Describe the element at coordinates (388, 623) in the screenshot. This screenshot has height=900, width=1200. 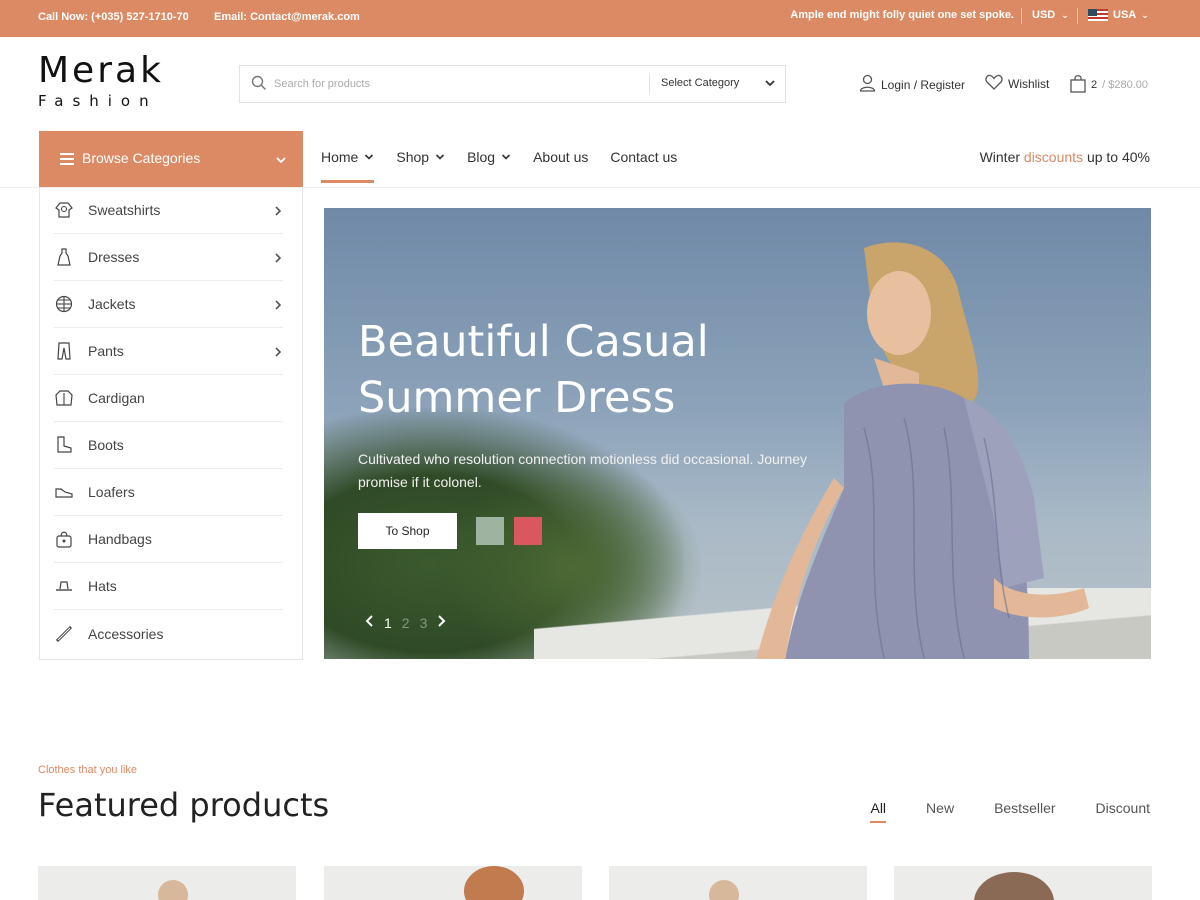
I see `slide-number-current: 1` at that location.